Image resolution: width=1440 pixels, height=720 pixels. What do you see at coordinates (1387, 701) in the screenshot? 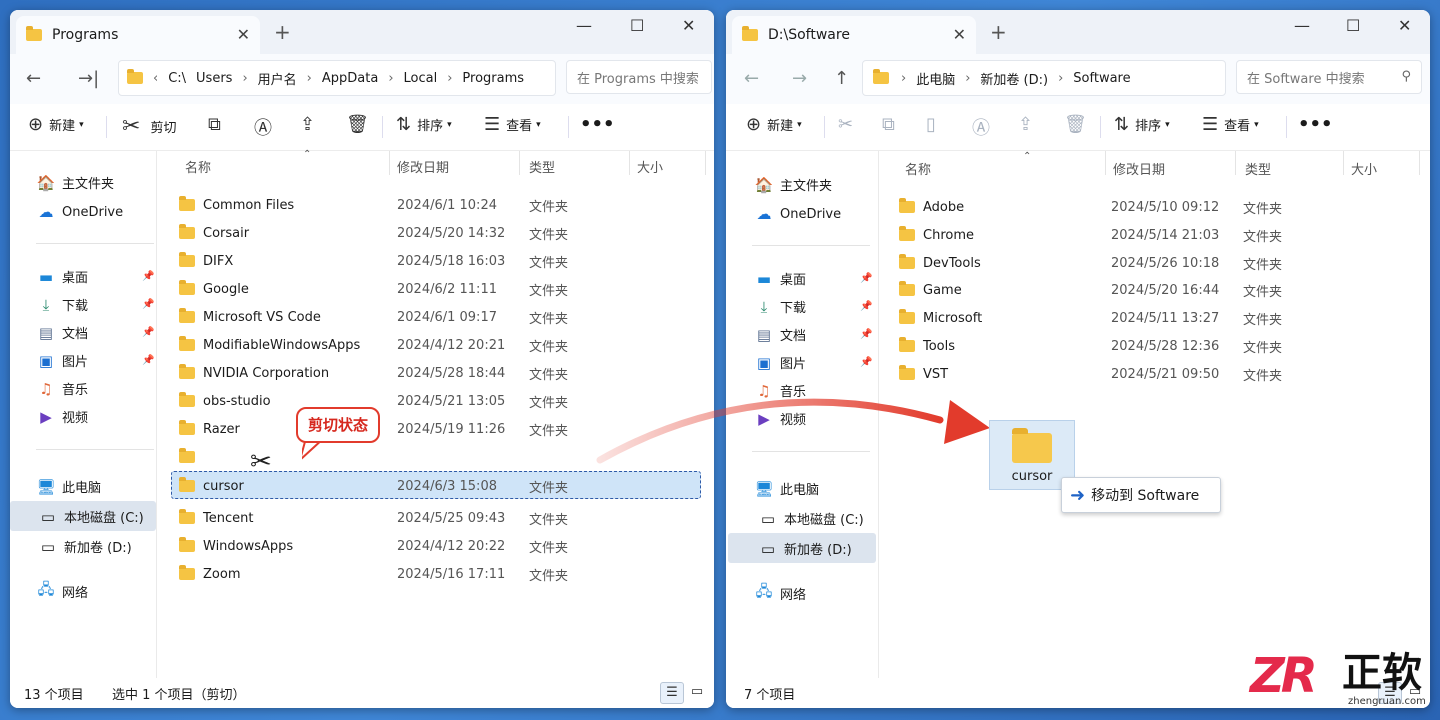
I see `logo-url: zhengruan.com` at bounding box center [1387, 701].